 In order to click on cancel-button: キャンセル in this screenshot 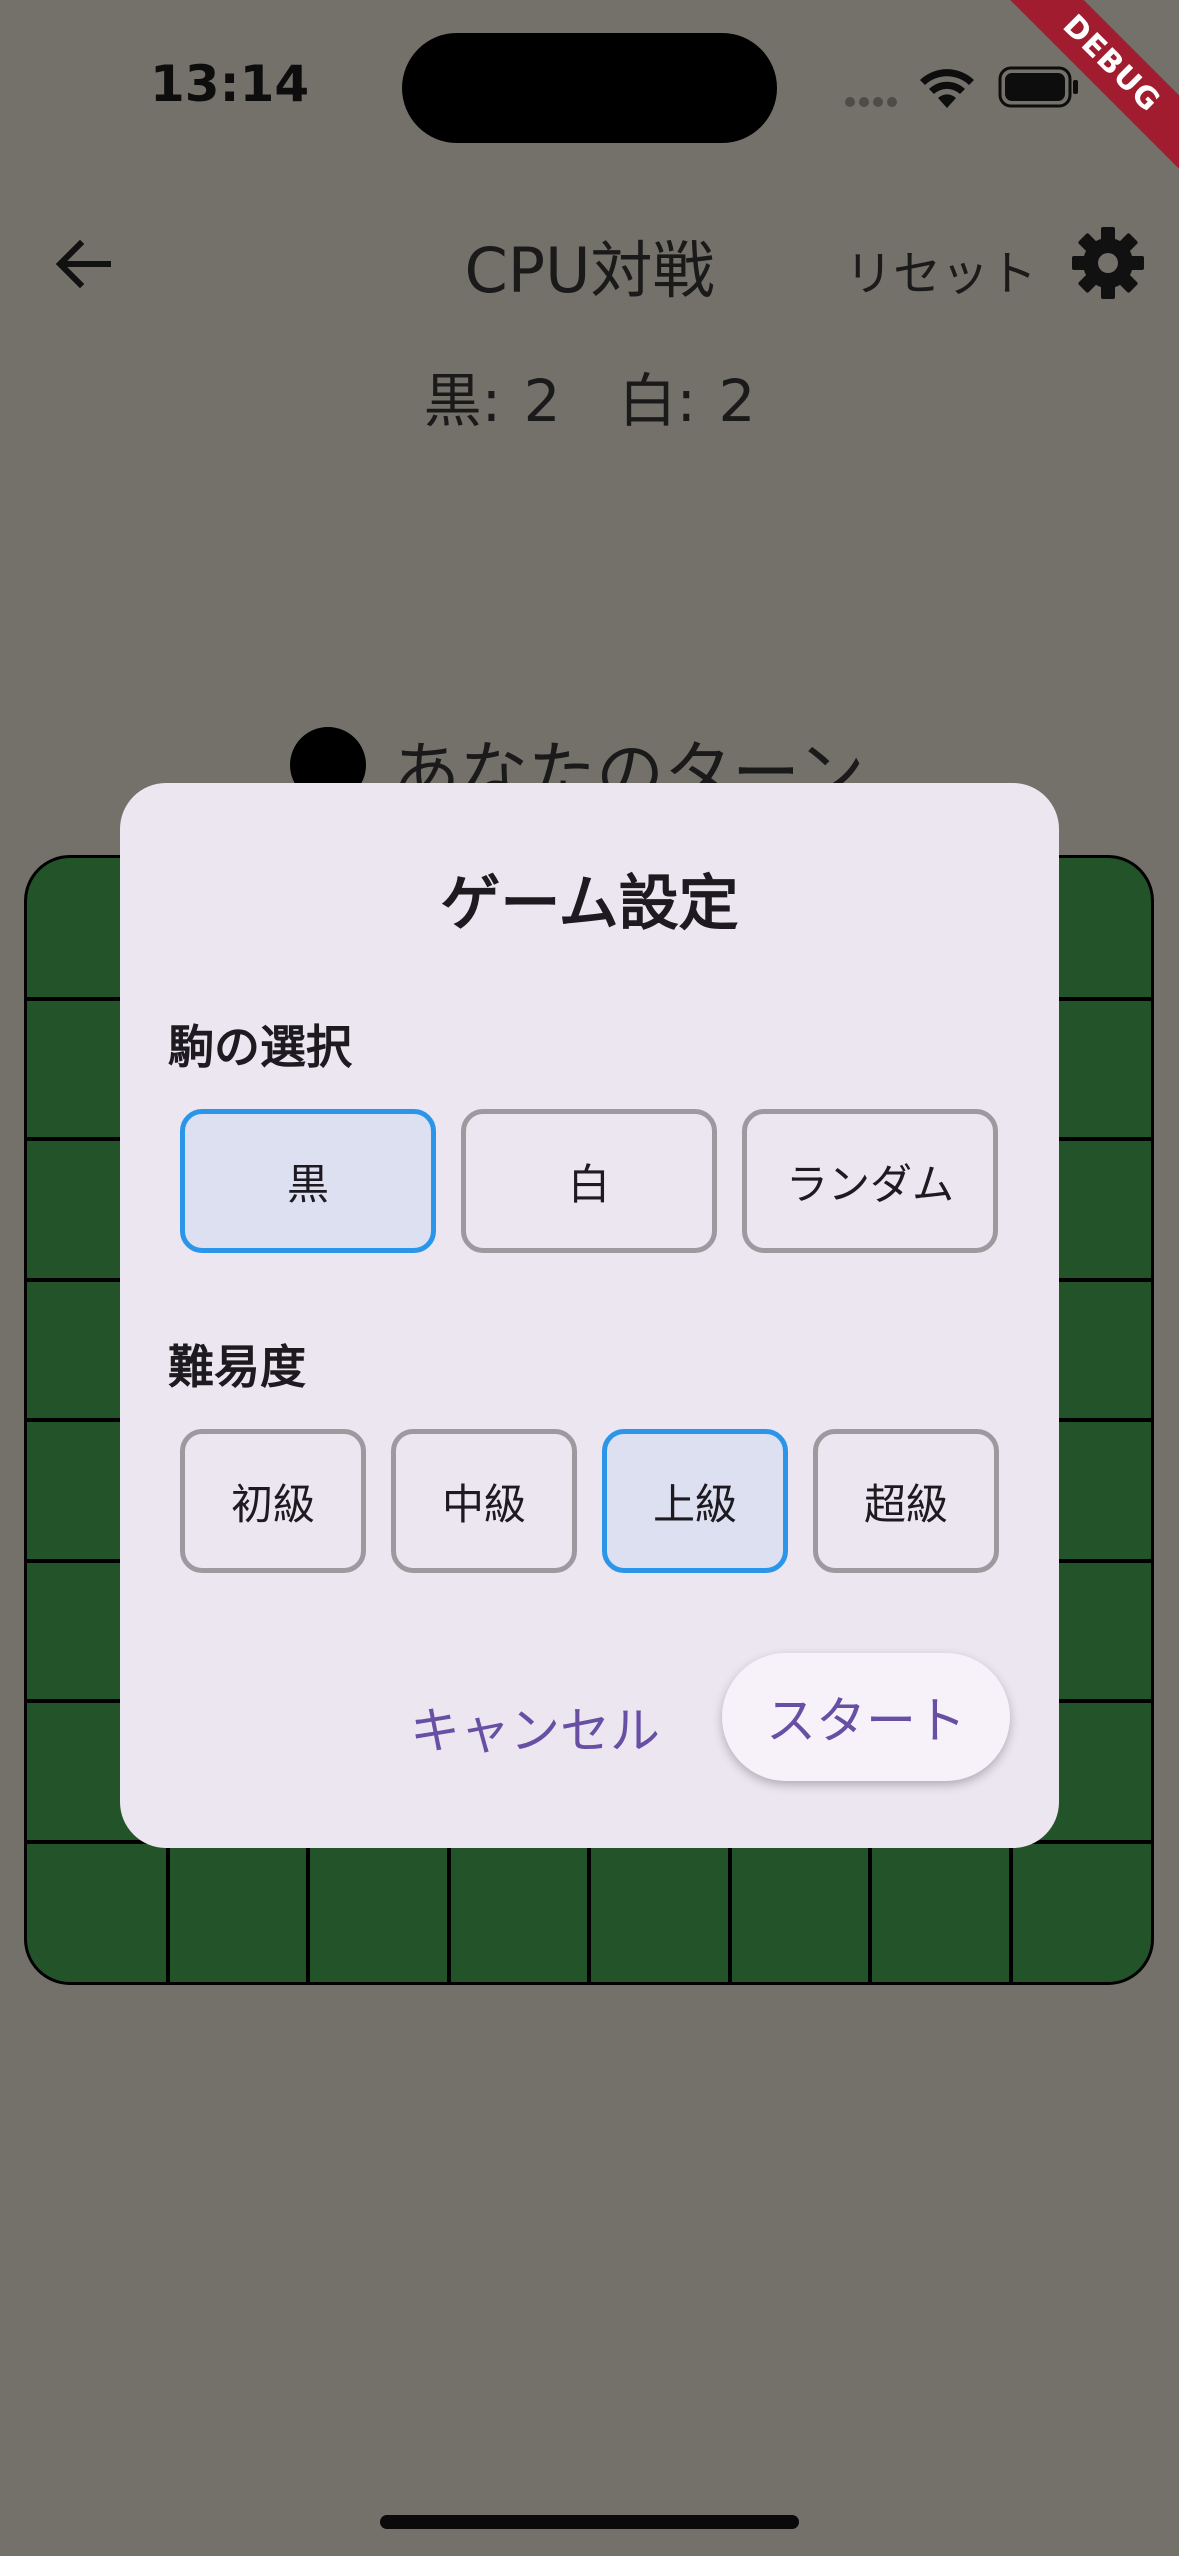, I will do `click(535, 1727)`.